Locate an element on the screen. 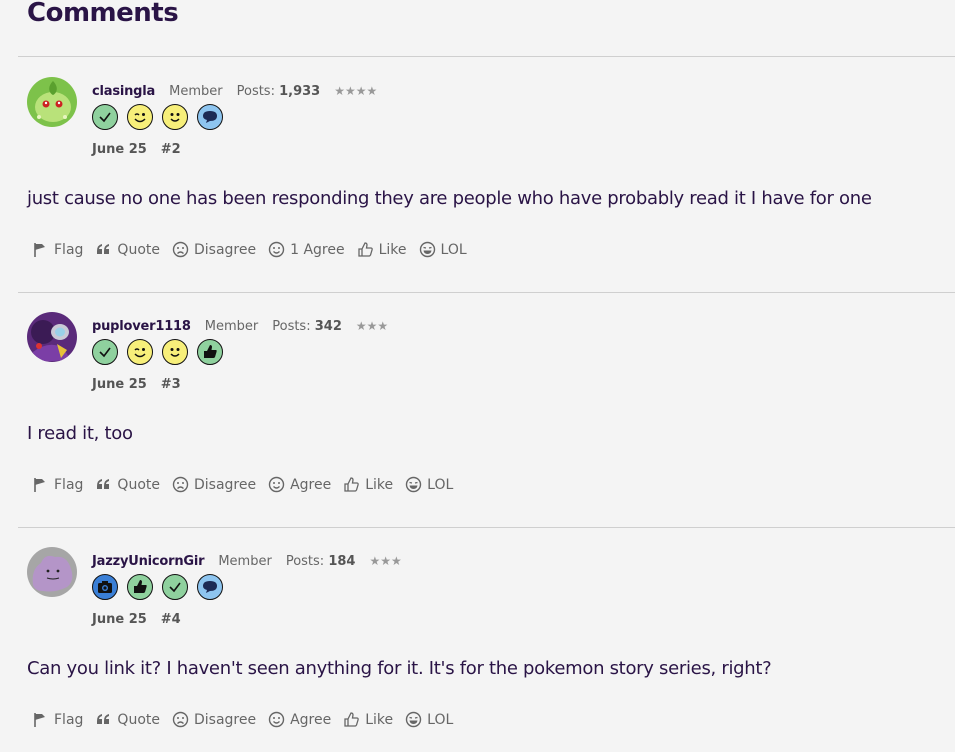 The width and height of the screenshot is (955, 752). agree-button: 1 Agree is located at coordinates (306, 249).